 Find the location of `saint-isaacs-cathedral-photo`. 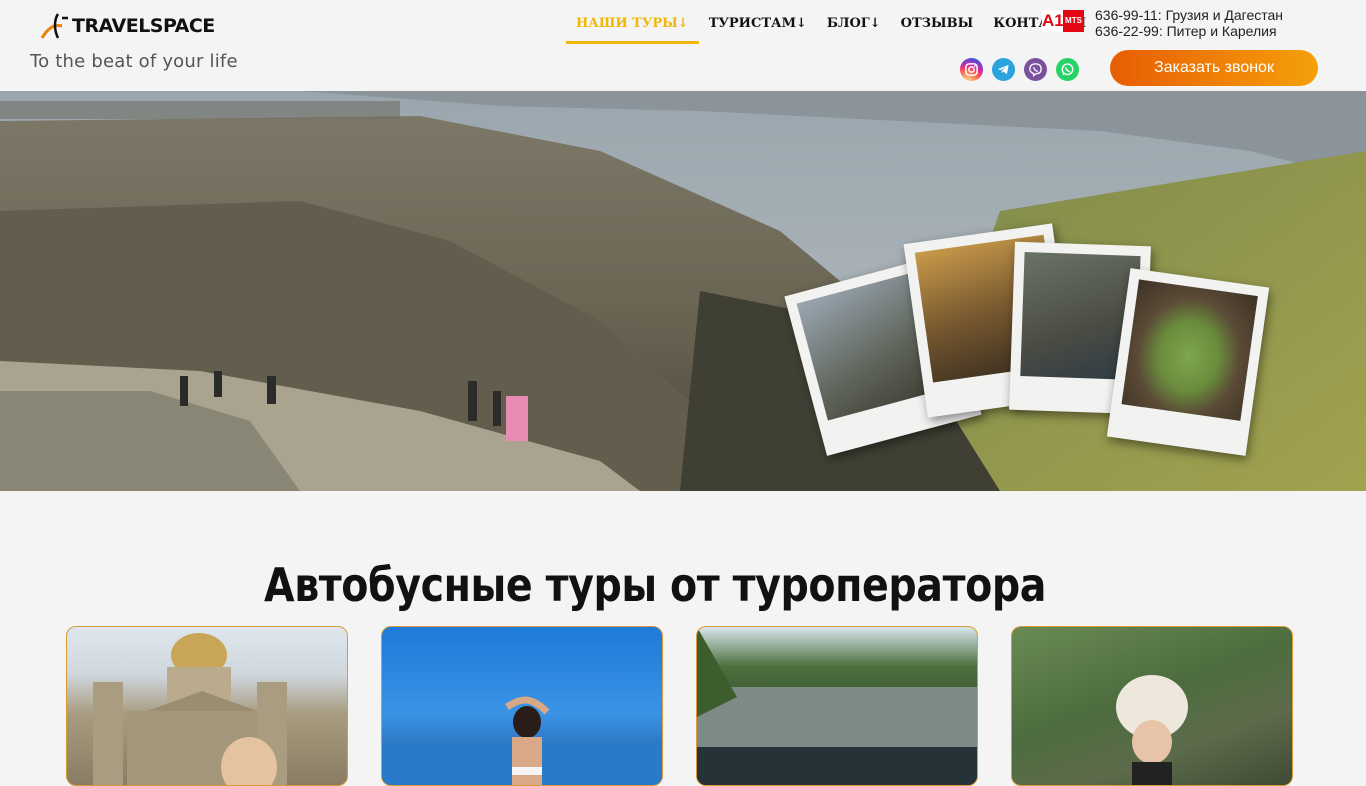

saint-isaacs-cathedral-photo is located at coordinates (190, 709).